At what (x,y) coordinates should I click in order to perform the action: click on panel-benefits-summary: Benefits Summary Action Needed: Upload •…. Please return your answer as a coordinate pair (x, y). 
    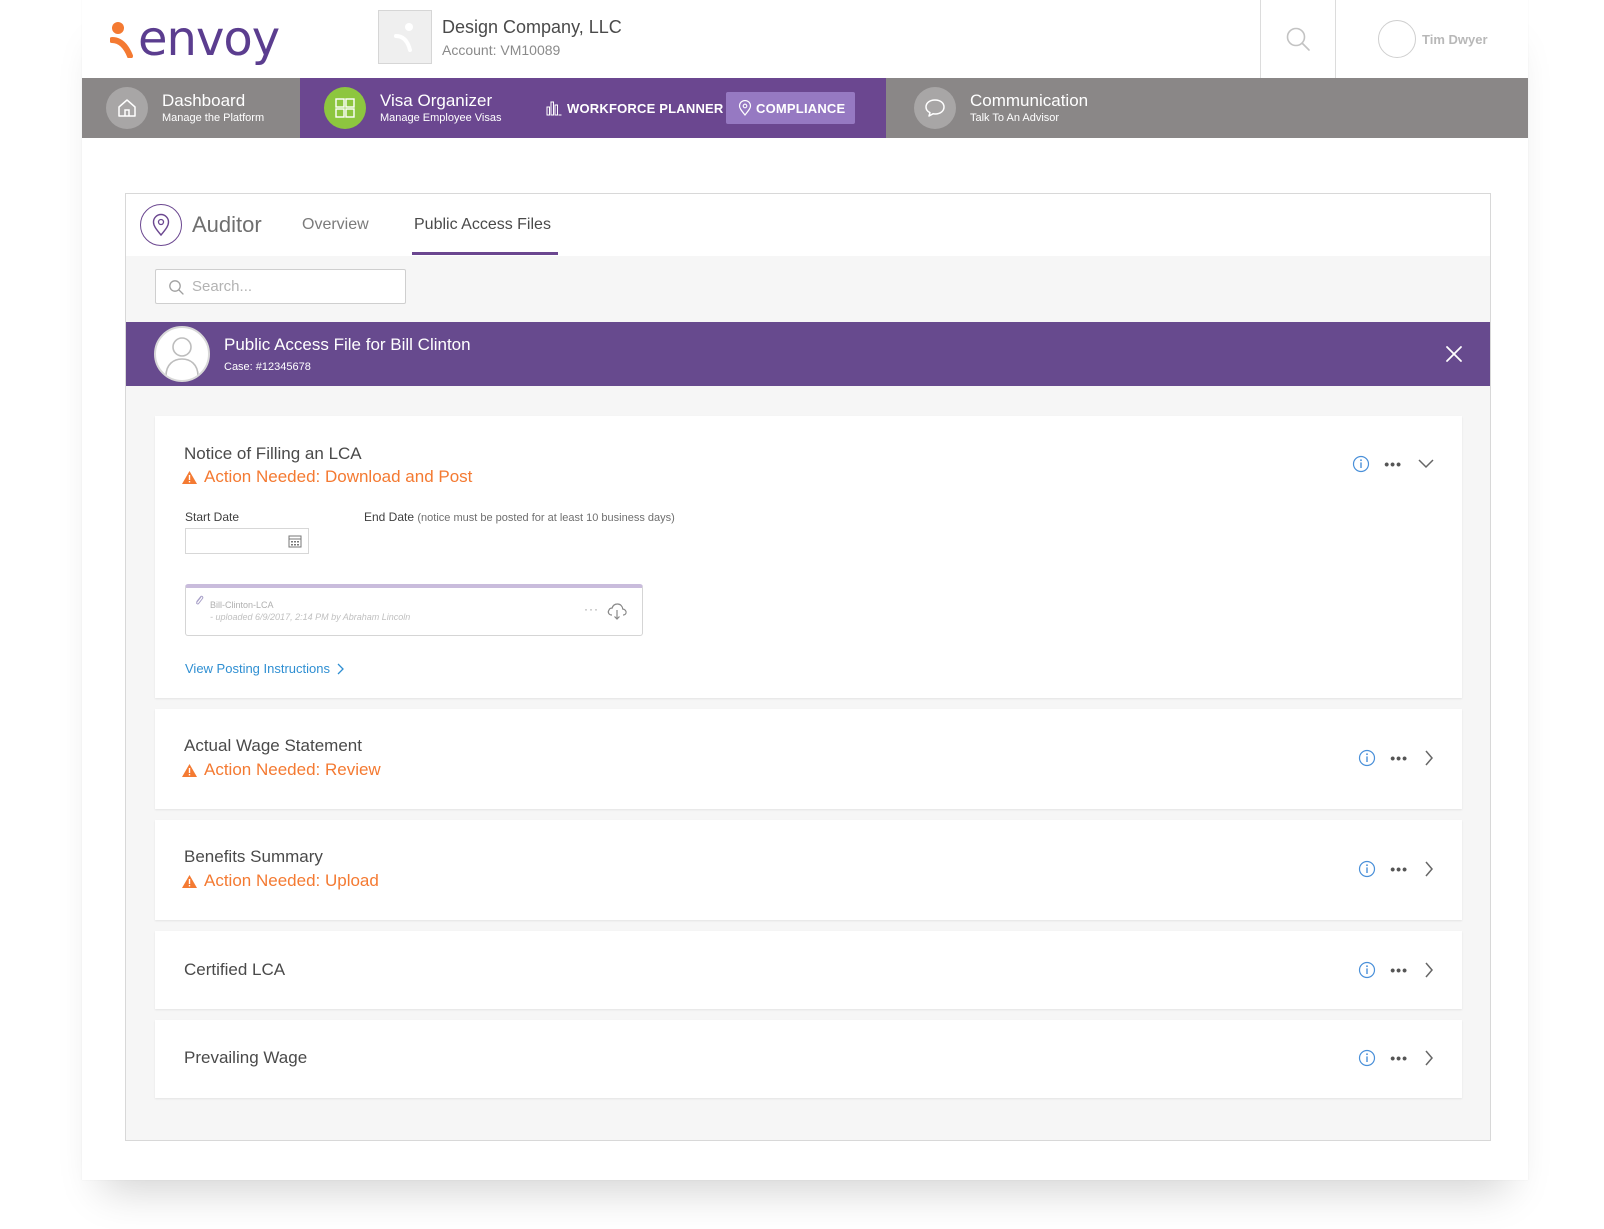
    Looking at the image, I should click on (808, 870).